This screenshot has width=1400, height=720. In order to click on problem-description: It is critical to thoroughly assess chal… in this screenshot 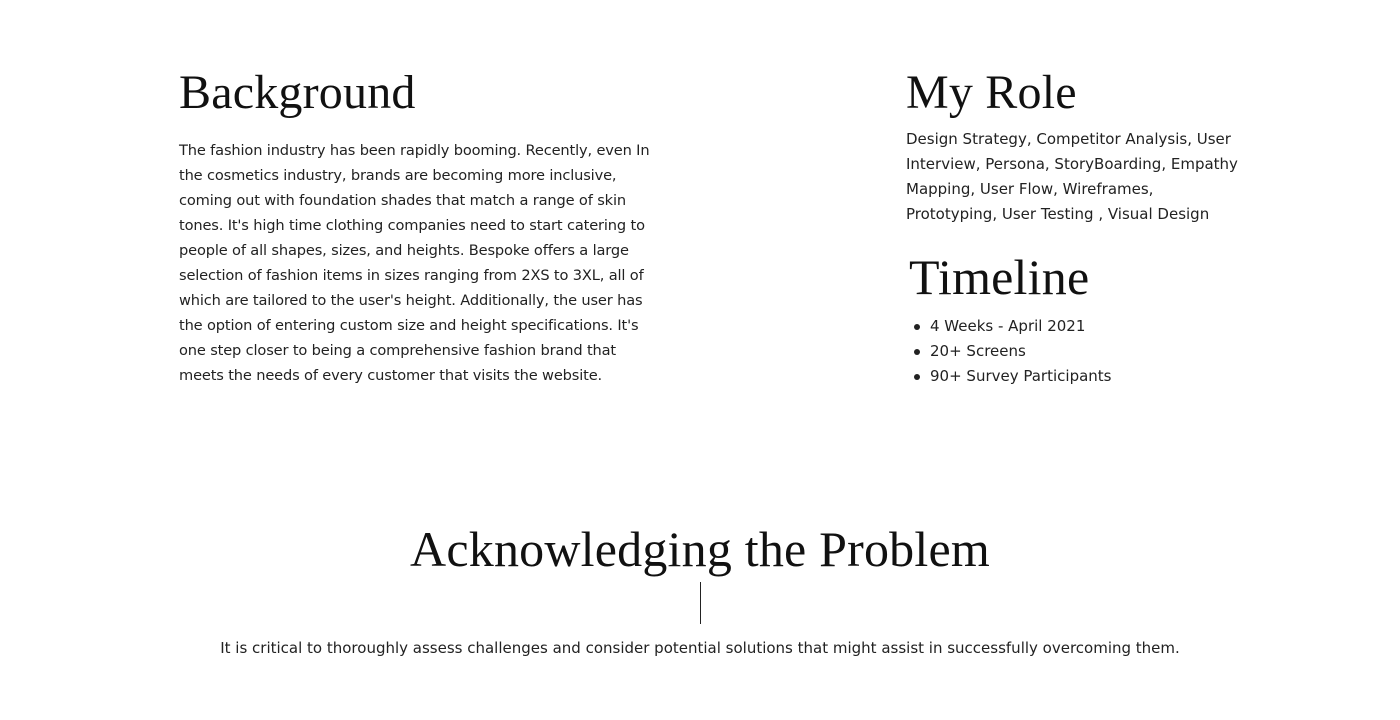, I will do `click(700, 648)`.